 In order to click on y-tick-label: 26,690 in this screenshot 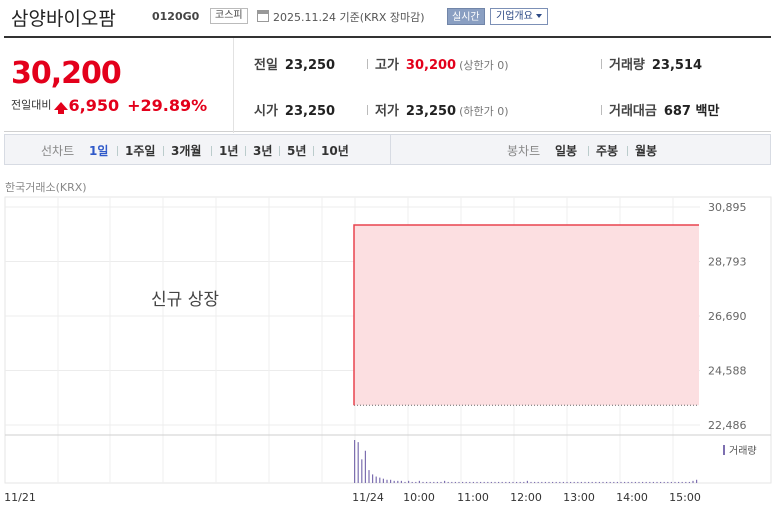, I will do `click(727, 316)`.